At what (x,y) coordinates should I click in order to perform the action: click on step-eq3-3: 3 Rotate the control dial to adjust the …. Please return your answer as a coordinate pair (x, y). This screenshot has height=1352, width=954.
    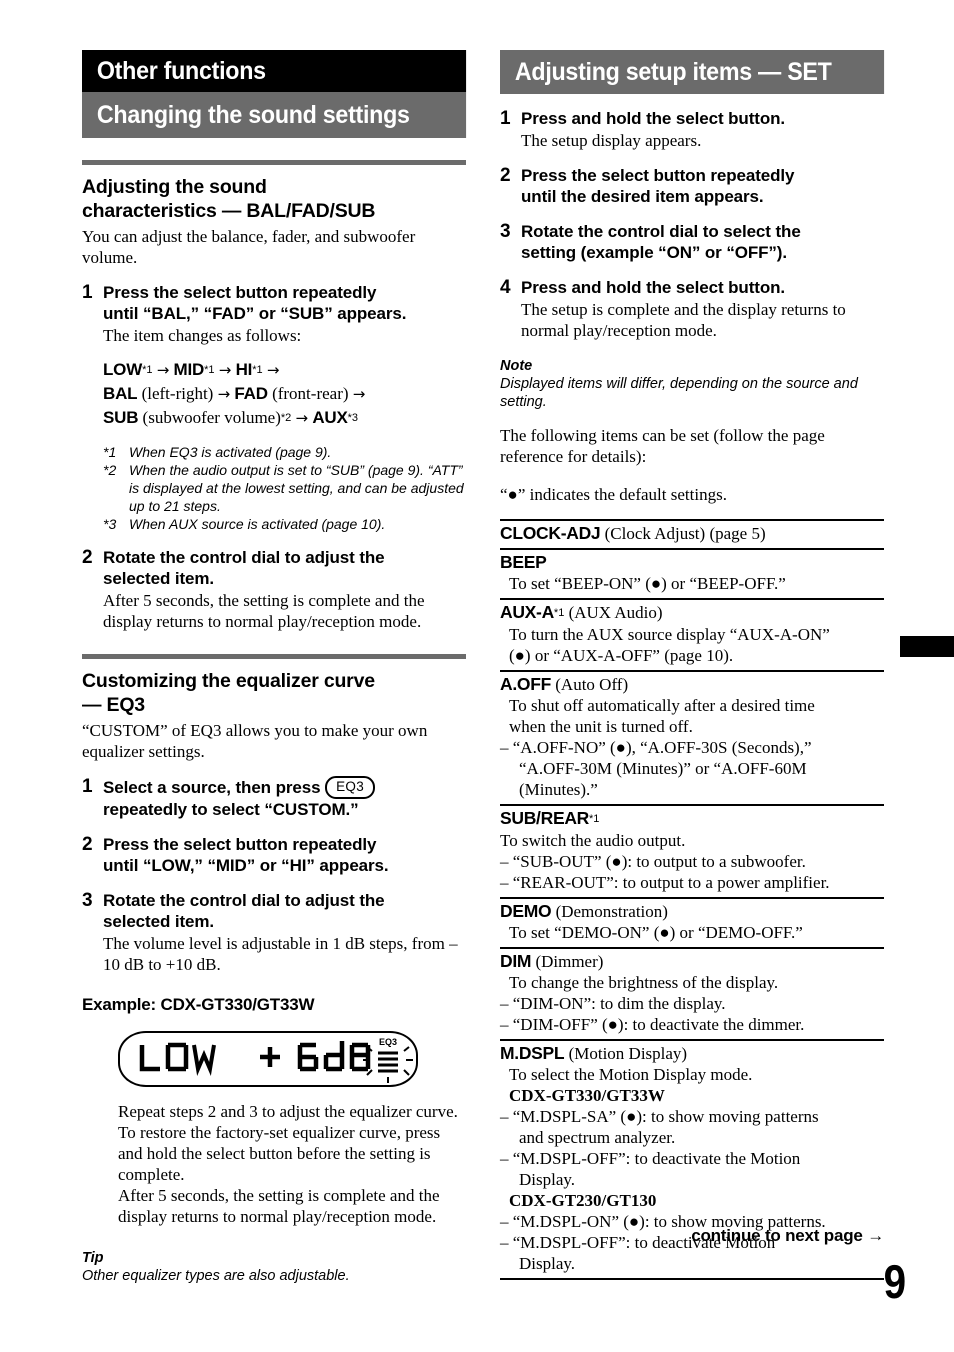
    Looking at the image, I should click on (274, 932).